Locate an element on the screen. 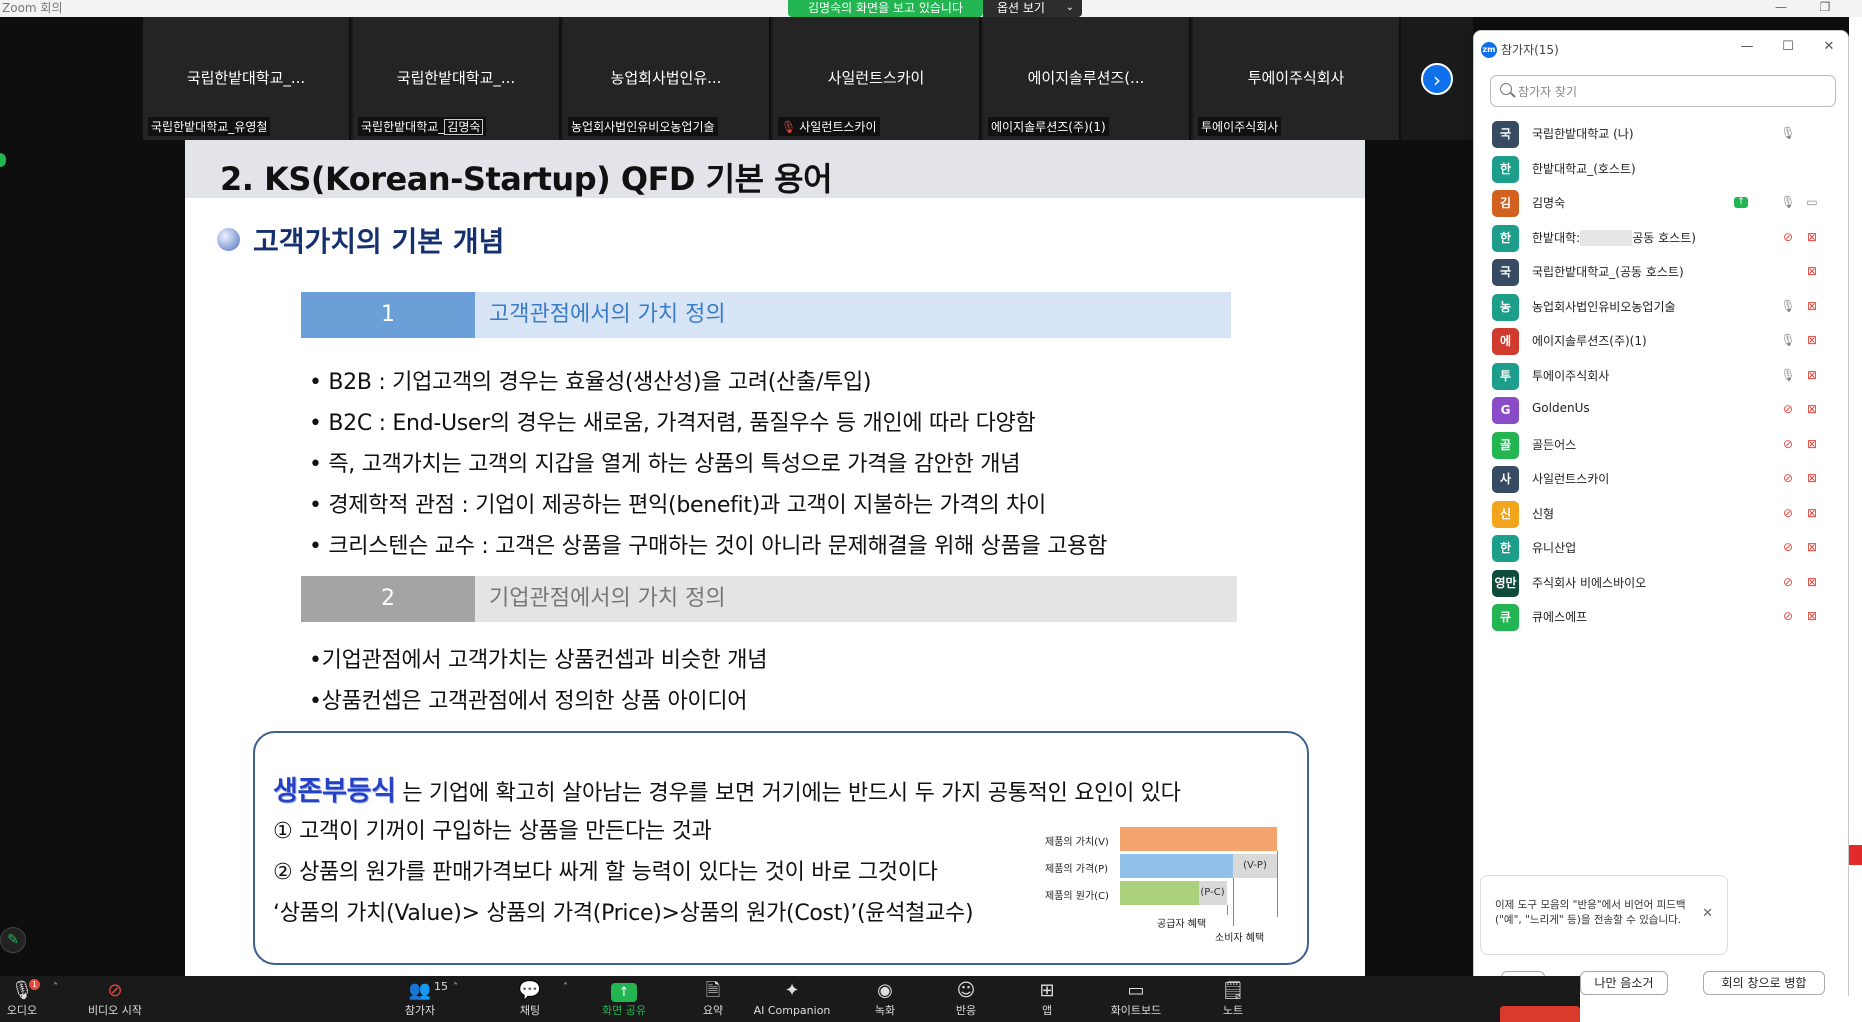  apps-button: ⊞ 앱 is located at coordinates (1047, 999).